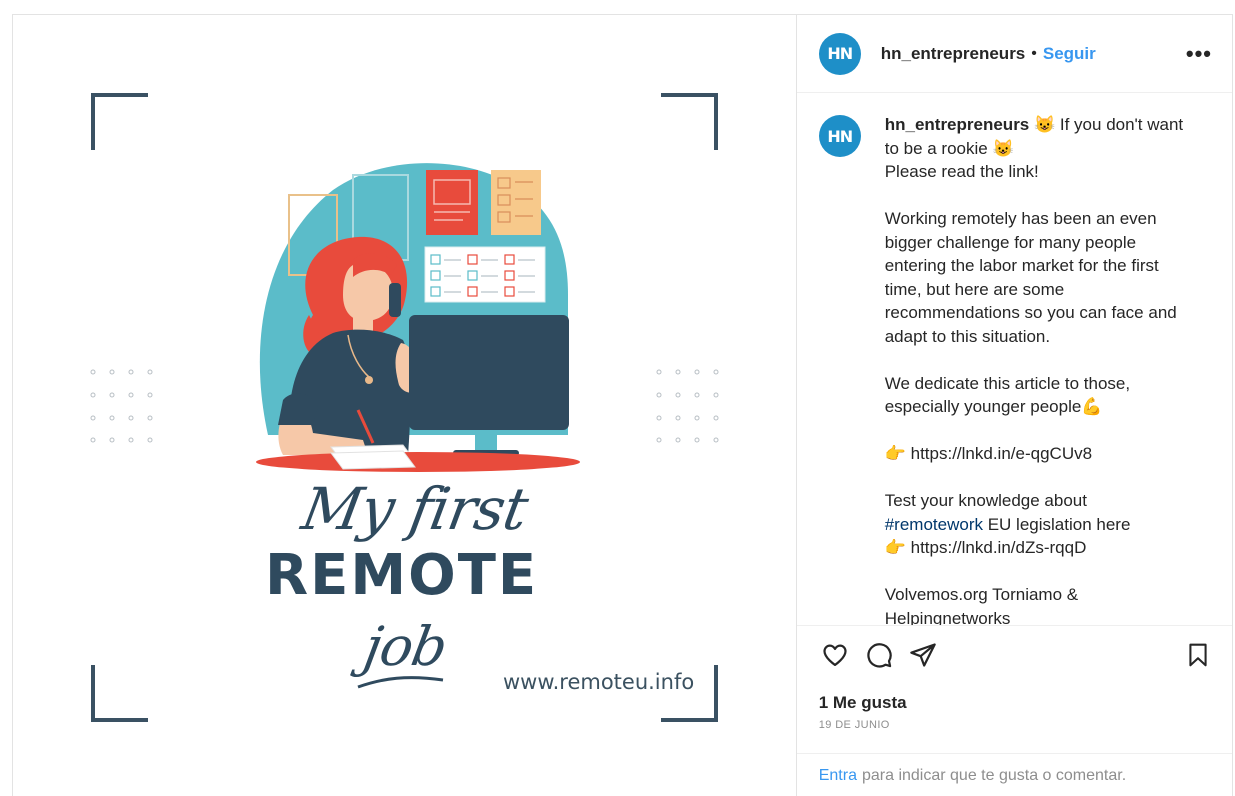  Describe the element at coordinates (1014, 654) in the screenshot. I see `action-bar` at that location.